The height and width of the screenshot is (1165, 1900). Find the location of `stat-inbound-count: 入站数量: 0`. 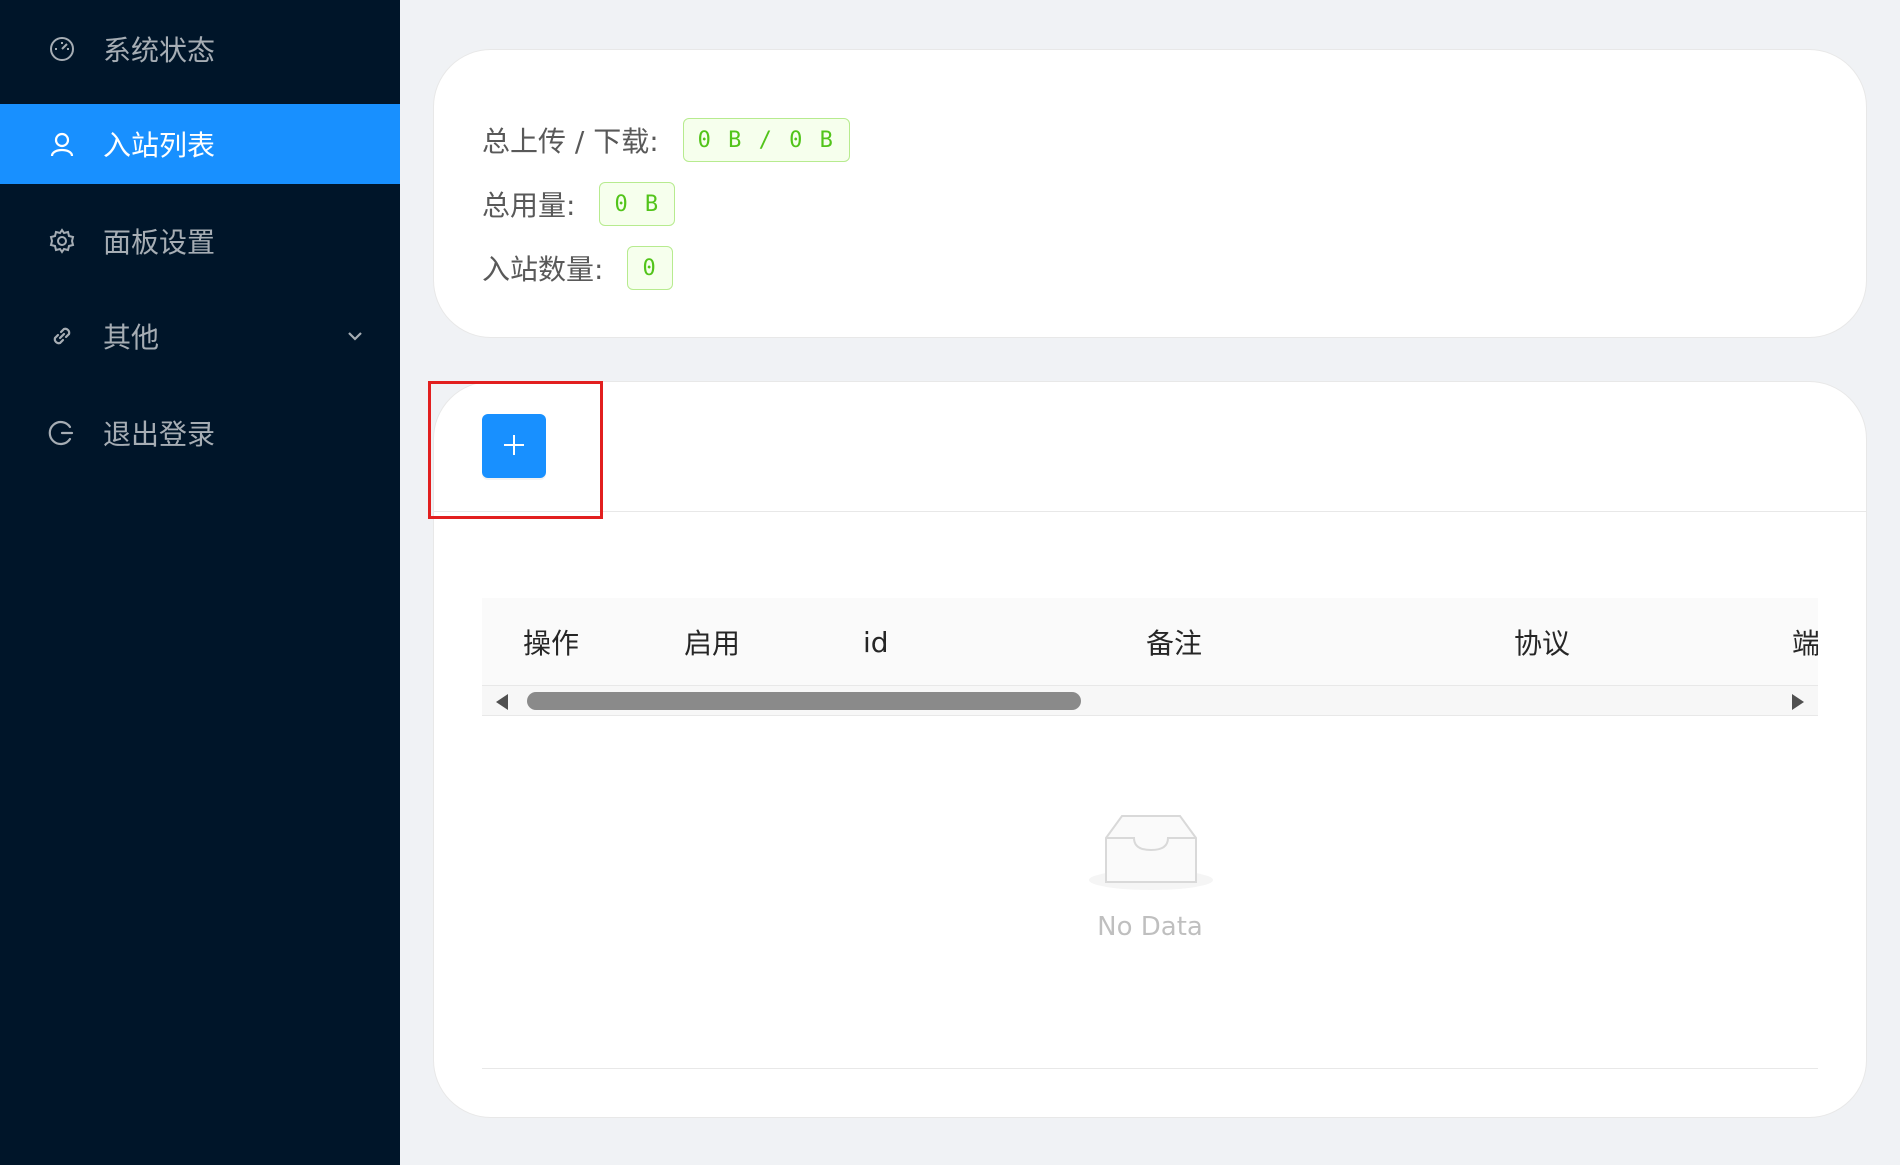

stat-inbound-count: 入站数量: 0 is located at coordinates (577, 268).